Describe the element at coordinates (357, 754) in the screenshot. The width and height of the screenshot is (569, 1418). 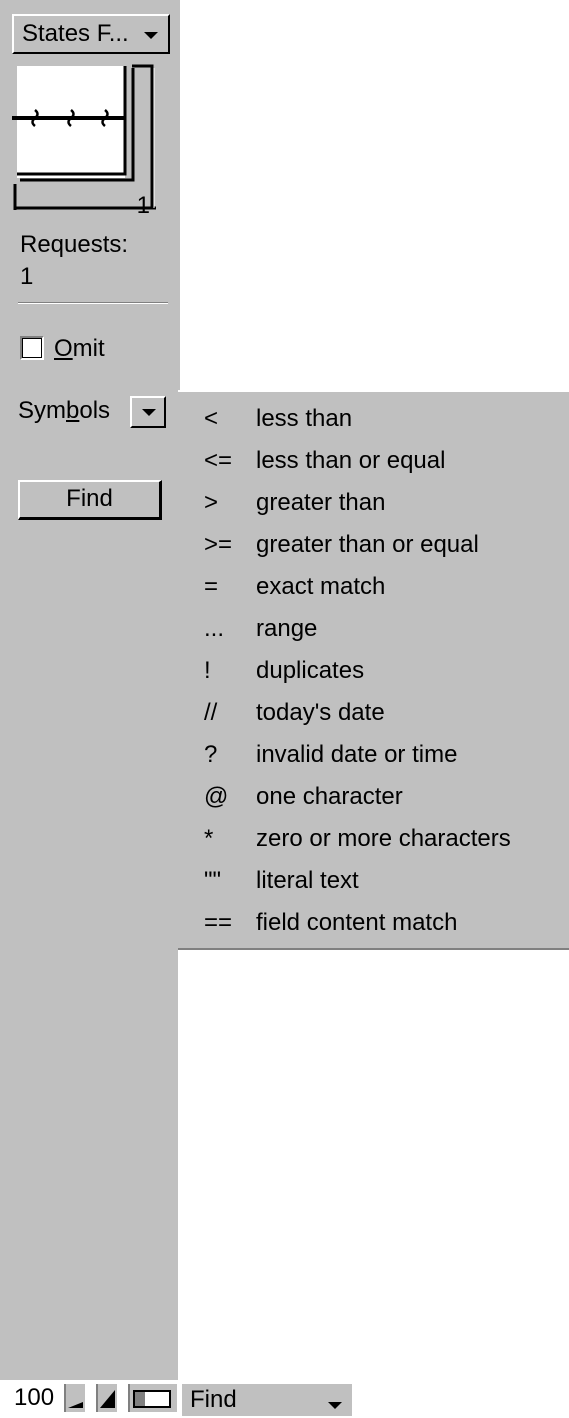
I see `menu-item-description: invalid date or time` at that location.